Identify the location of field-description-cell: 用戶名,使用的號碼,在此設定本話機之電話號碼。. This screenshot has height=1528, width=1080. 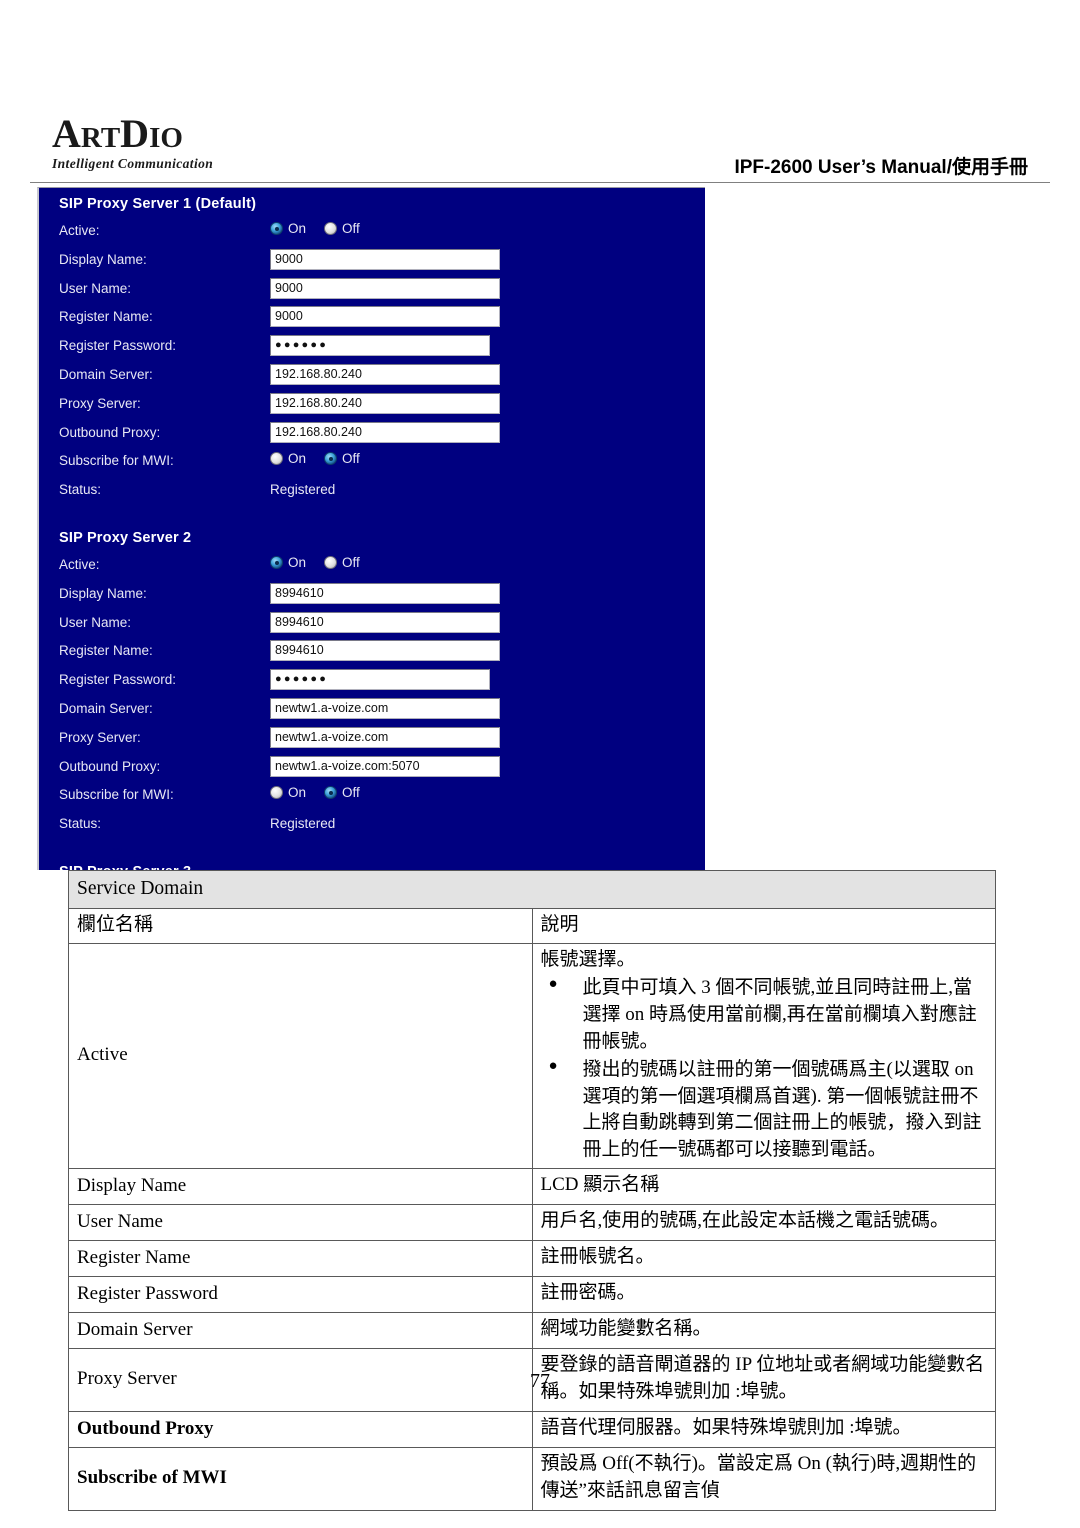
(763, 1223).